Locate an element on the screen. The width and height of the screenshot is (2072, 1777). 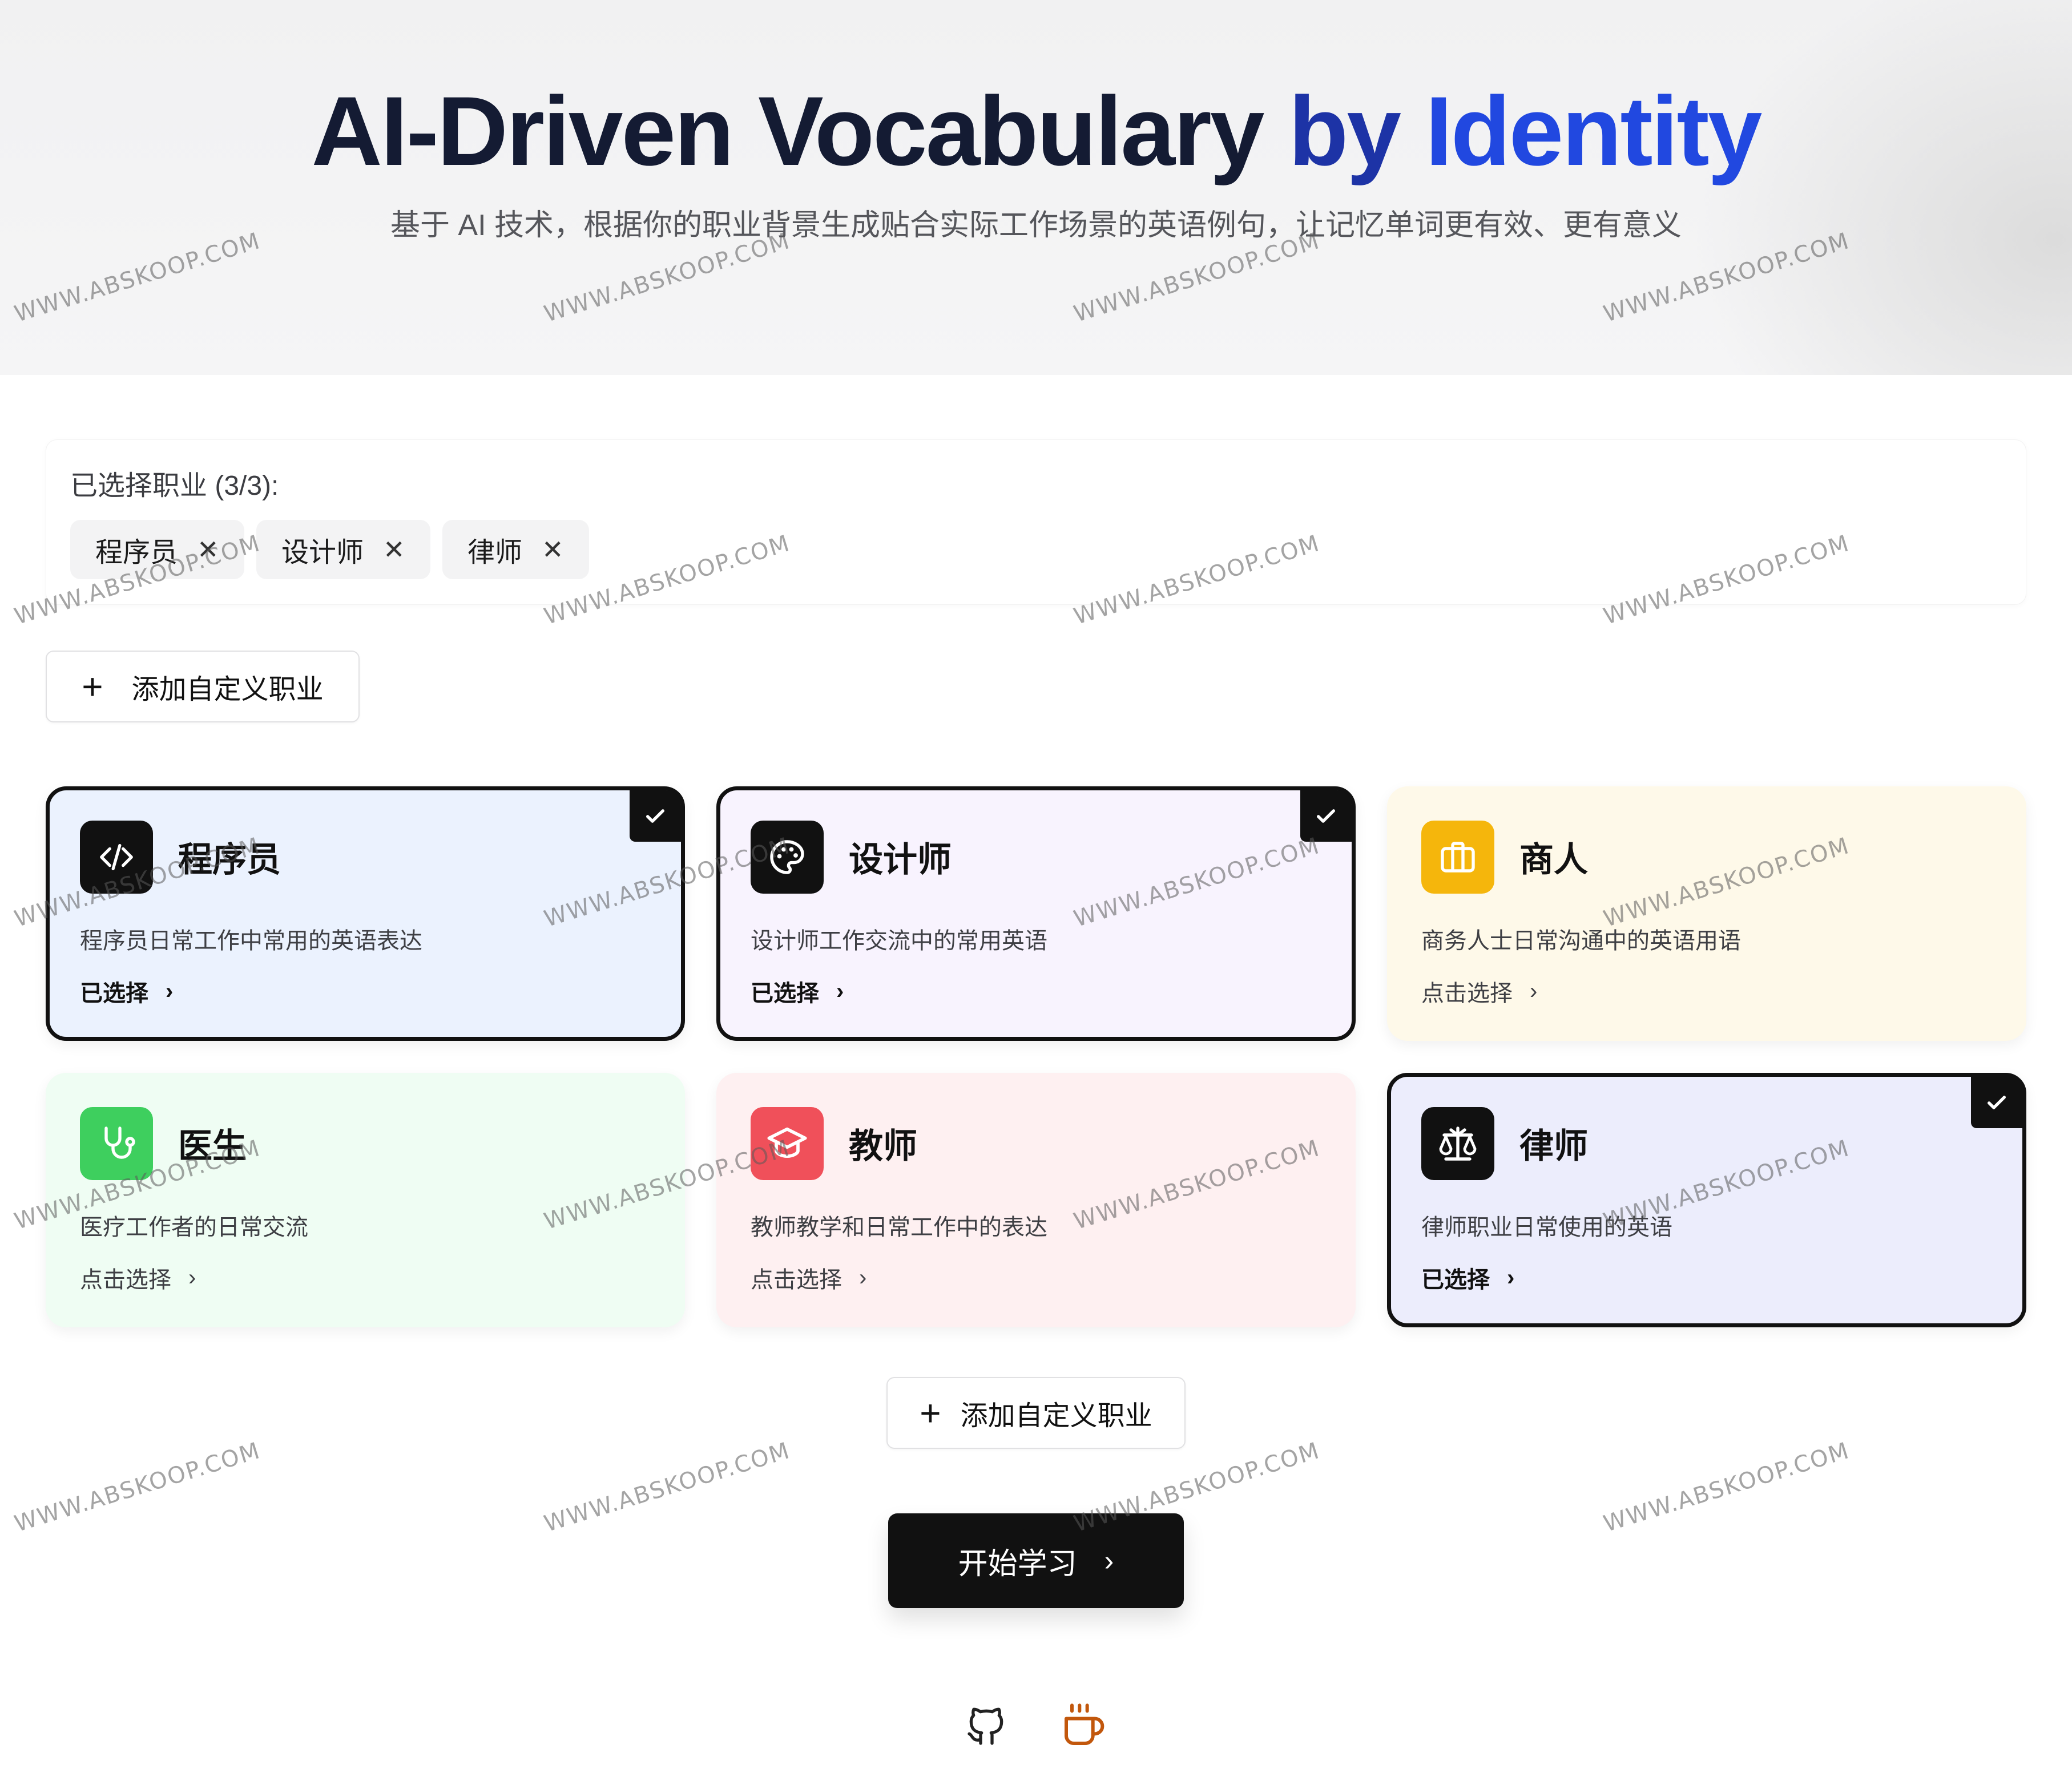
selected-count-label: 已选择职业 (3/3): is located at coordinates (175, 486).